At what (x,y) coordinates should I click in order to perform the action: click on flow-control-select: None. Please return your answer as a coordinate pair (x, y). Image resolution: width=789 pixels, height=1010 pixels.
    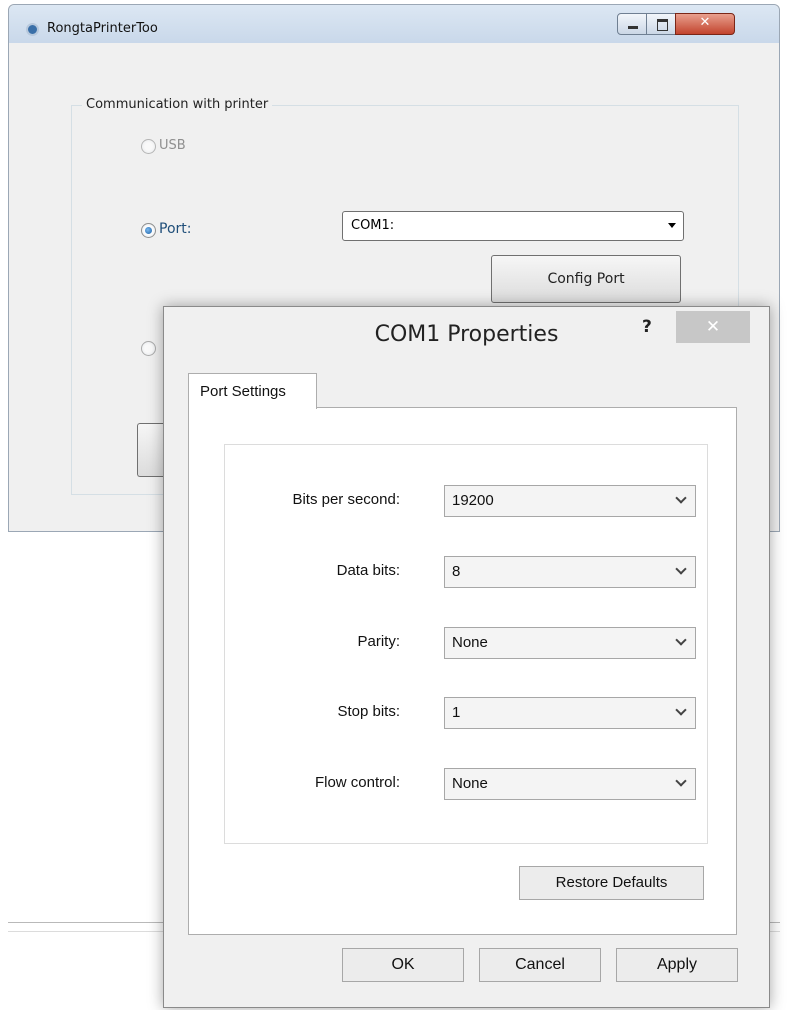
    Looking at the image, I should click on (570, 784).